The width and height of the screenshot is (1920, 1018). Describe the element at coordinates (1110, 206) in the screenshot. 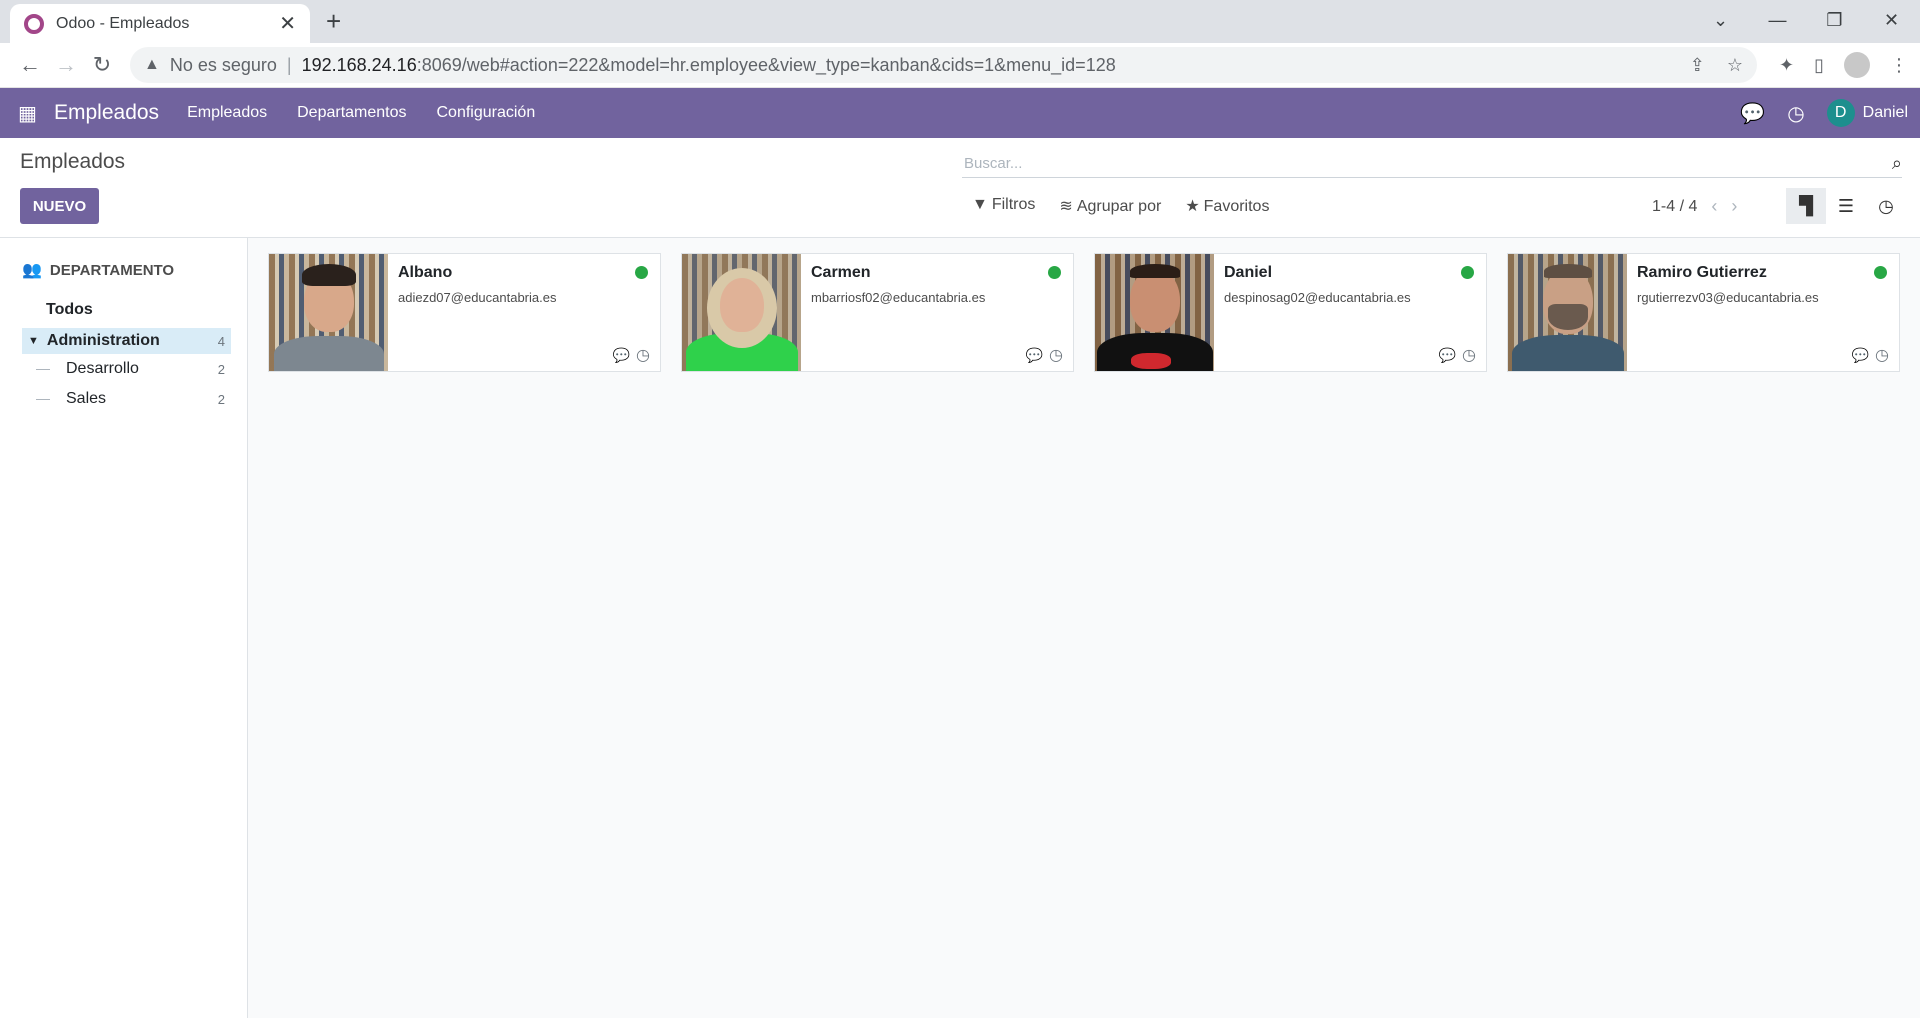

I see `group-by-button: ≋ Agrupar por` at that location.